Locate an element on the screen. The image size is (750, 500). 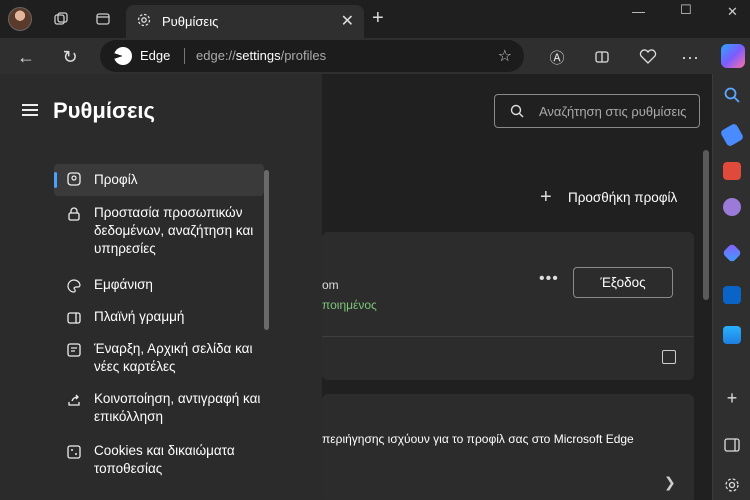
copilot-icon is located at coordinates (733, 56).